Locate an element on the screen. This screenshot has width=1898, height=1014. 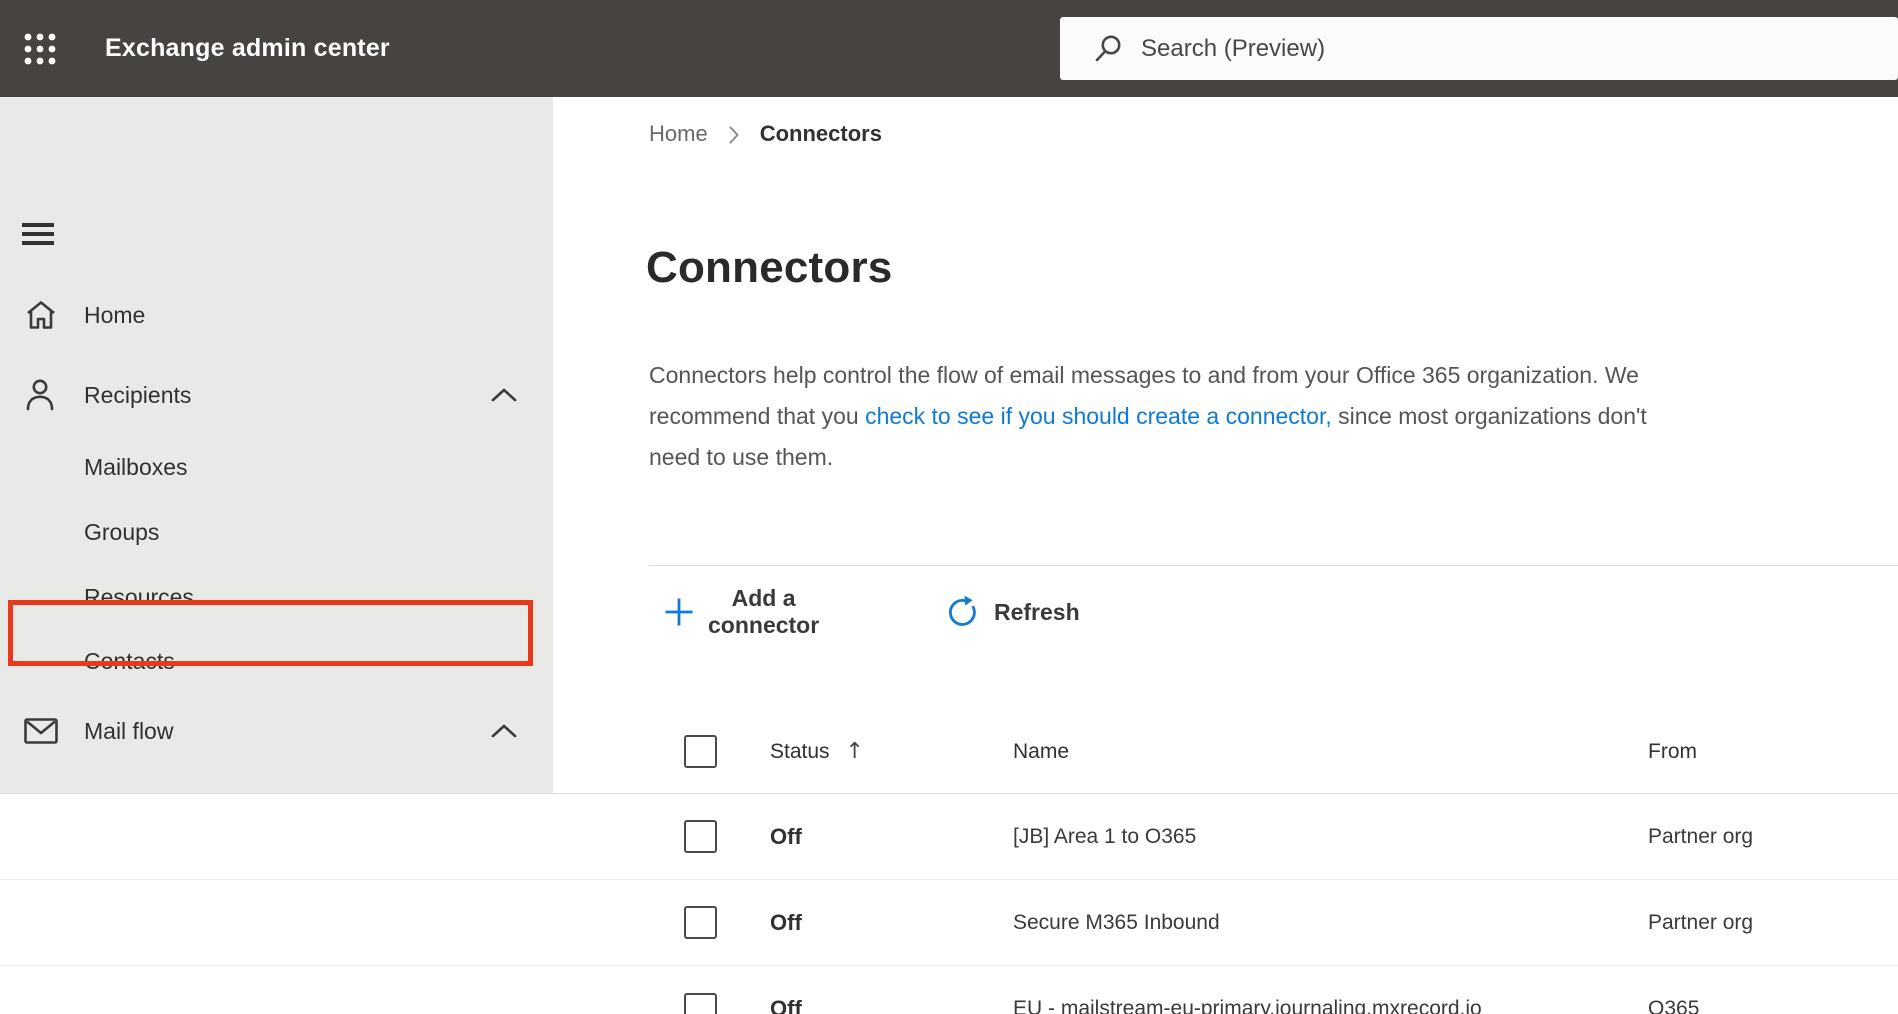
sidebar-item-label: Contacts is located at coordinates (129, 660).